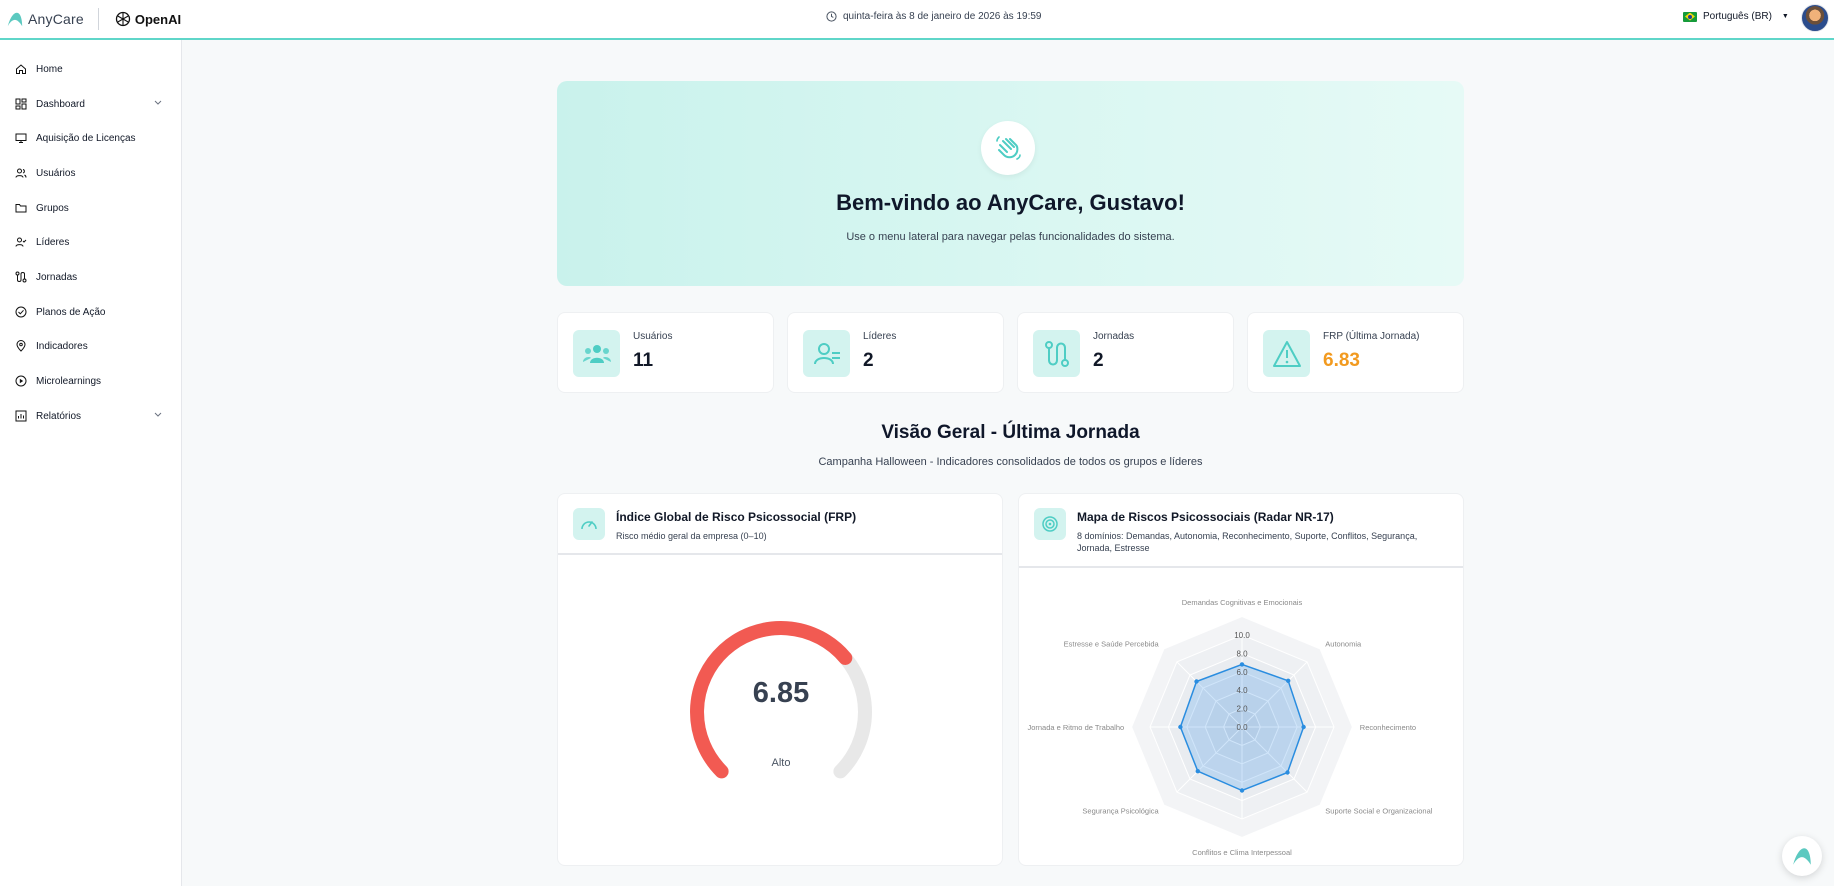 The height and width of the screenshot is (886, 1834). I want to click on radar-category-label: Suporte Social e Organizacional, so click(1378, 810).